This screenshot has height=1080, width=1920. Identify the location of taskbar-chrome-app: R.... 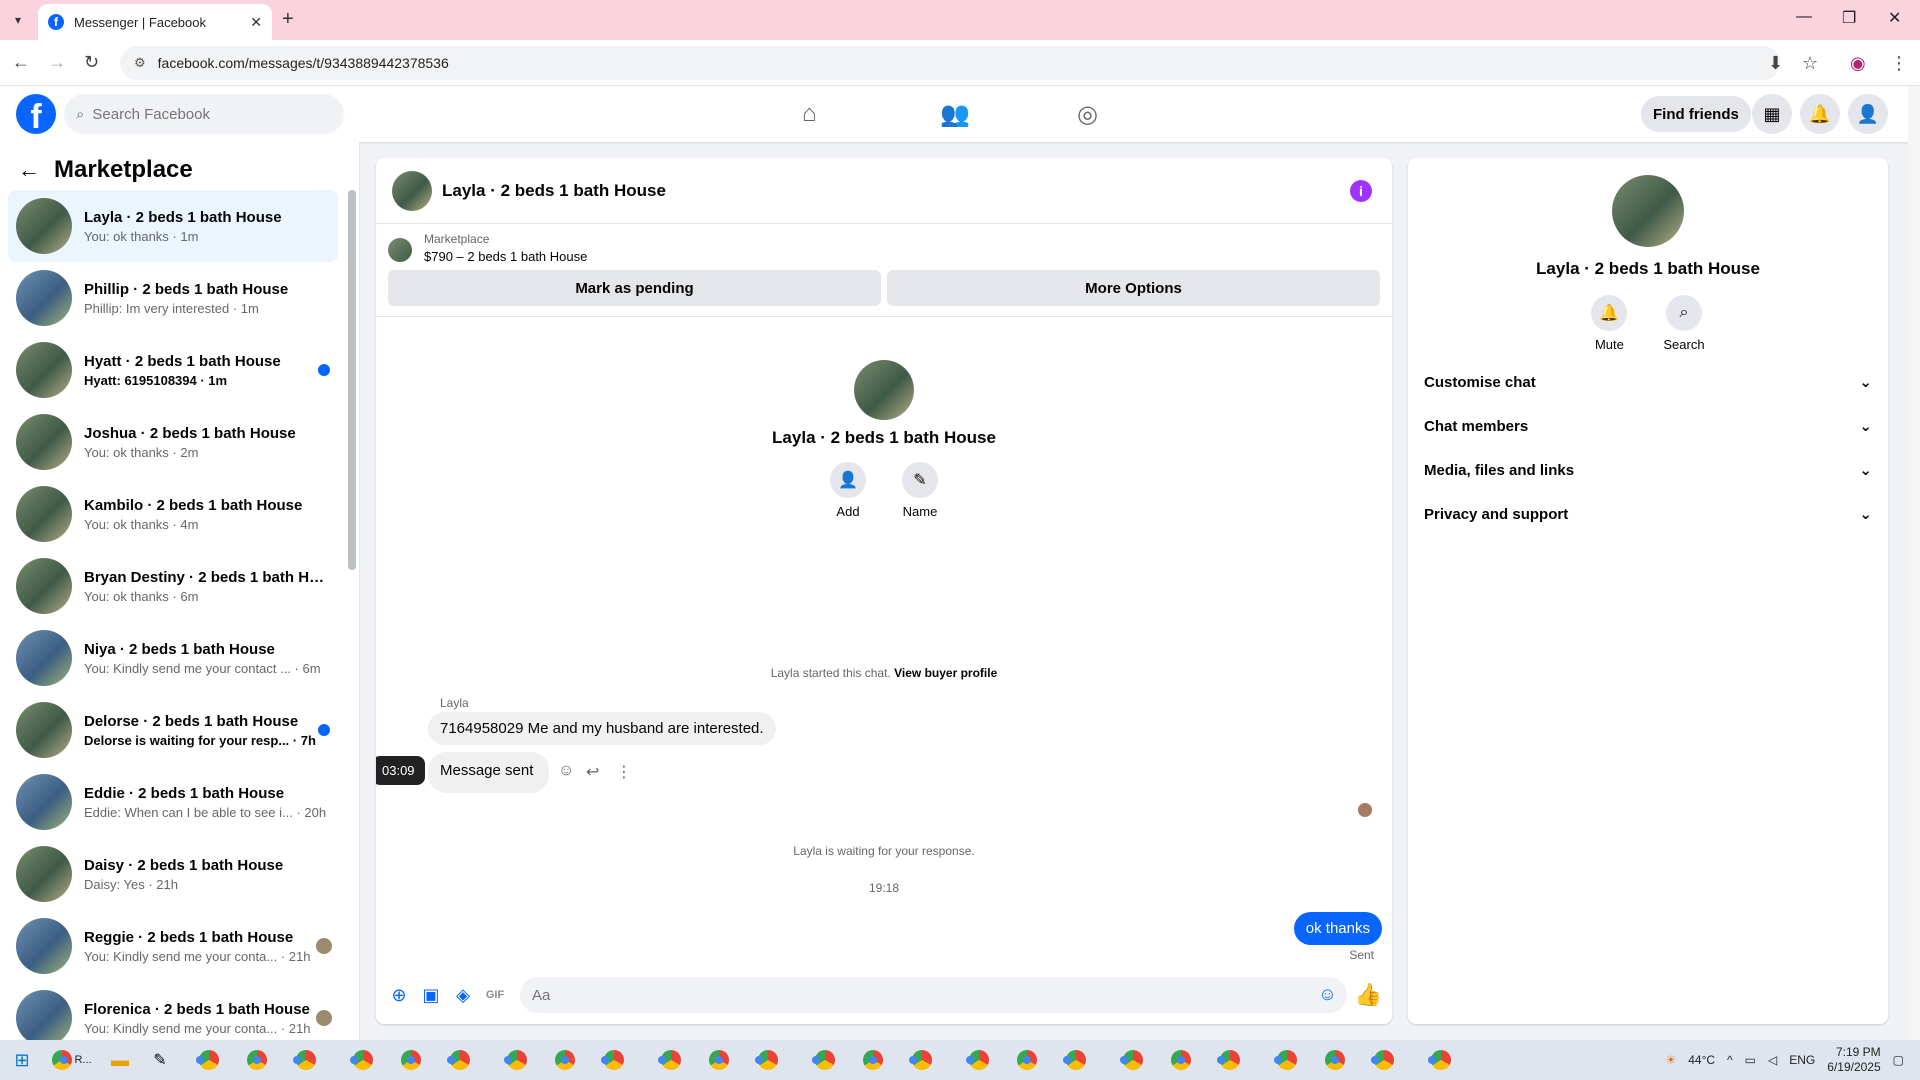
(72, 1060).